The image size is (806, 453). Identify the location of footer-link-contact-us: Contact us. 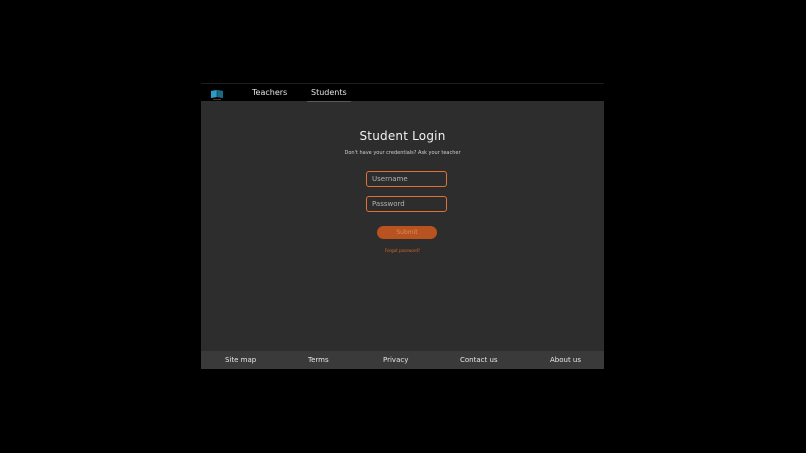
(479, 360).